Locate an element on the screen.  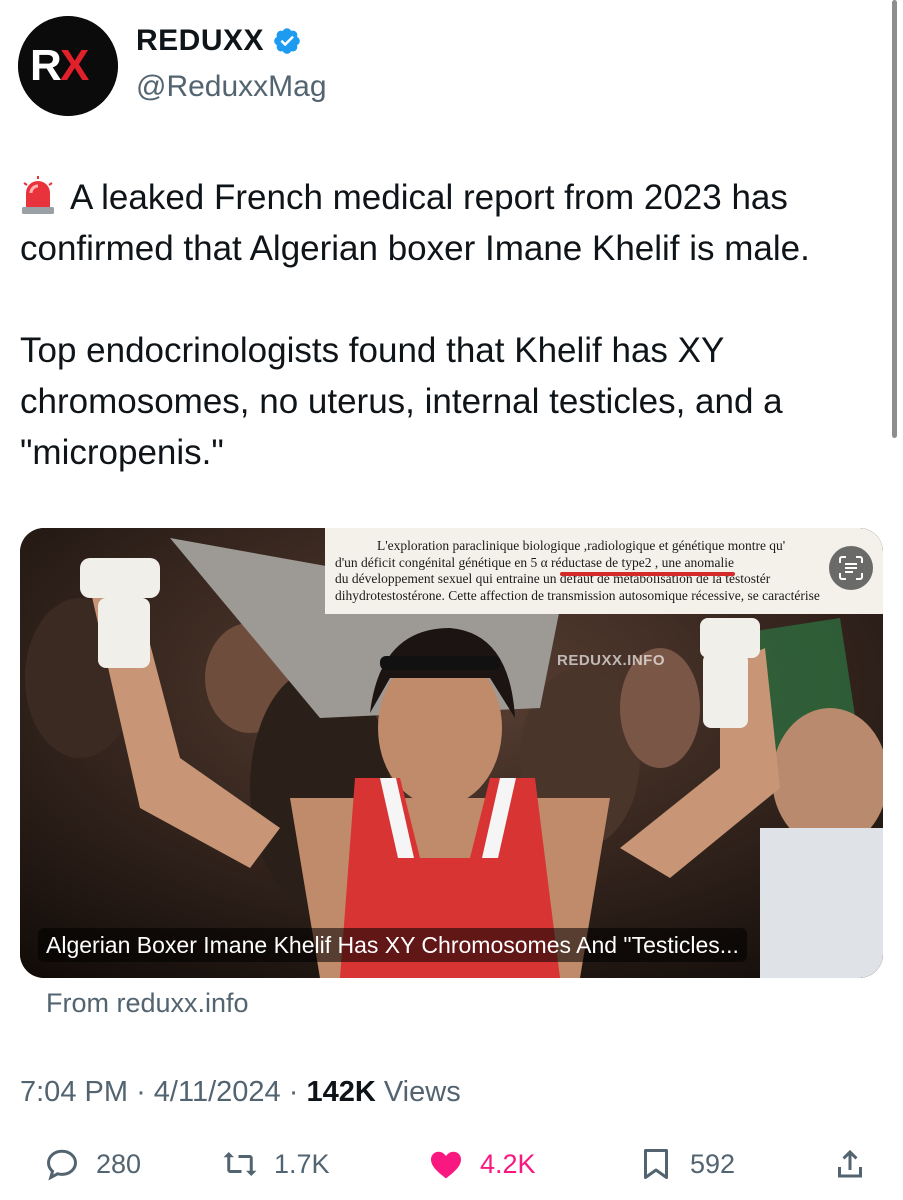
bookmark-icon is located at coordinates (656, 1164).